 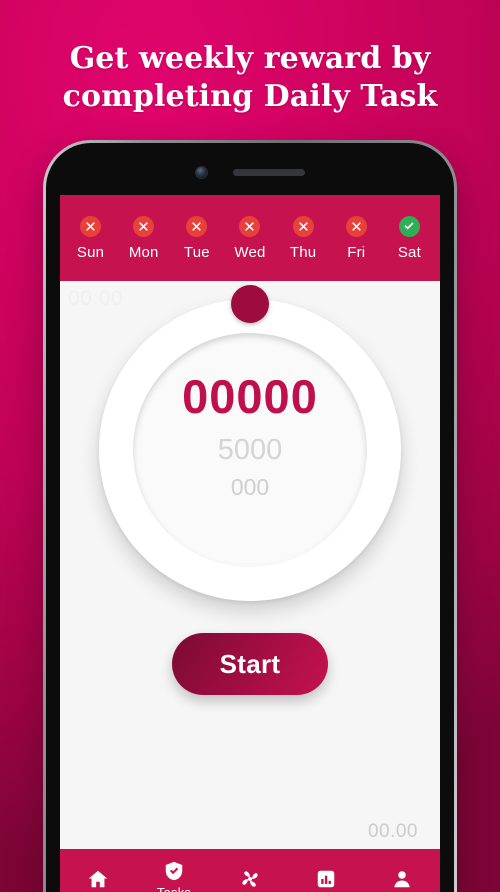 I want to click on headline-line-2: completing Daily Task, so click(x=250, y=97).